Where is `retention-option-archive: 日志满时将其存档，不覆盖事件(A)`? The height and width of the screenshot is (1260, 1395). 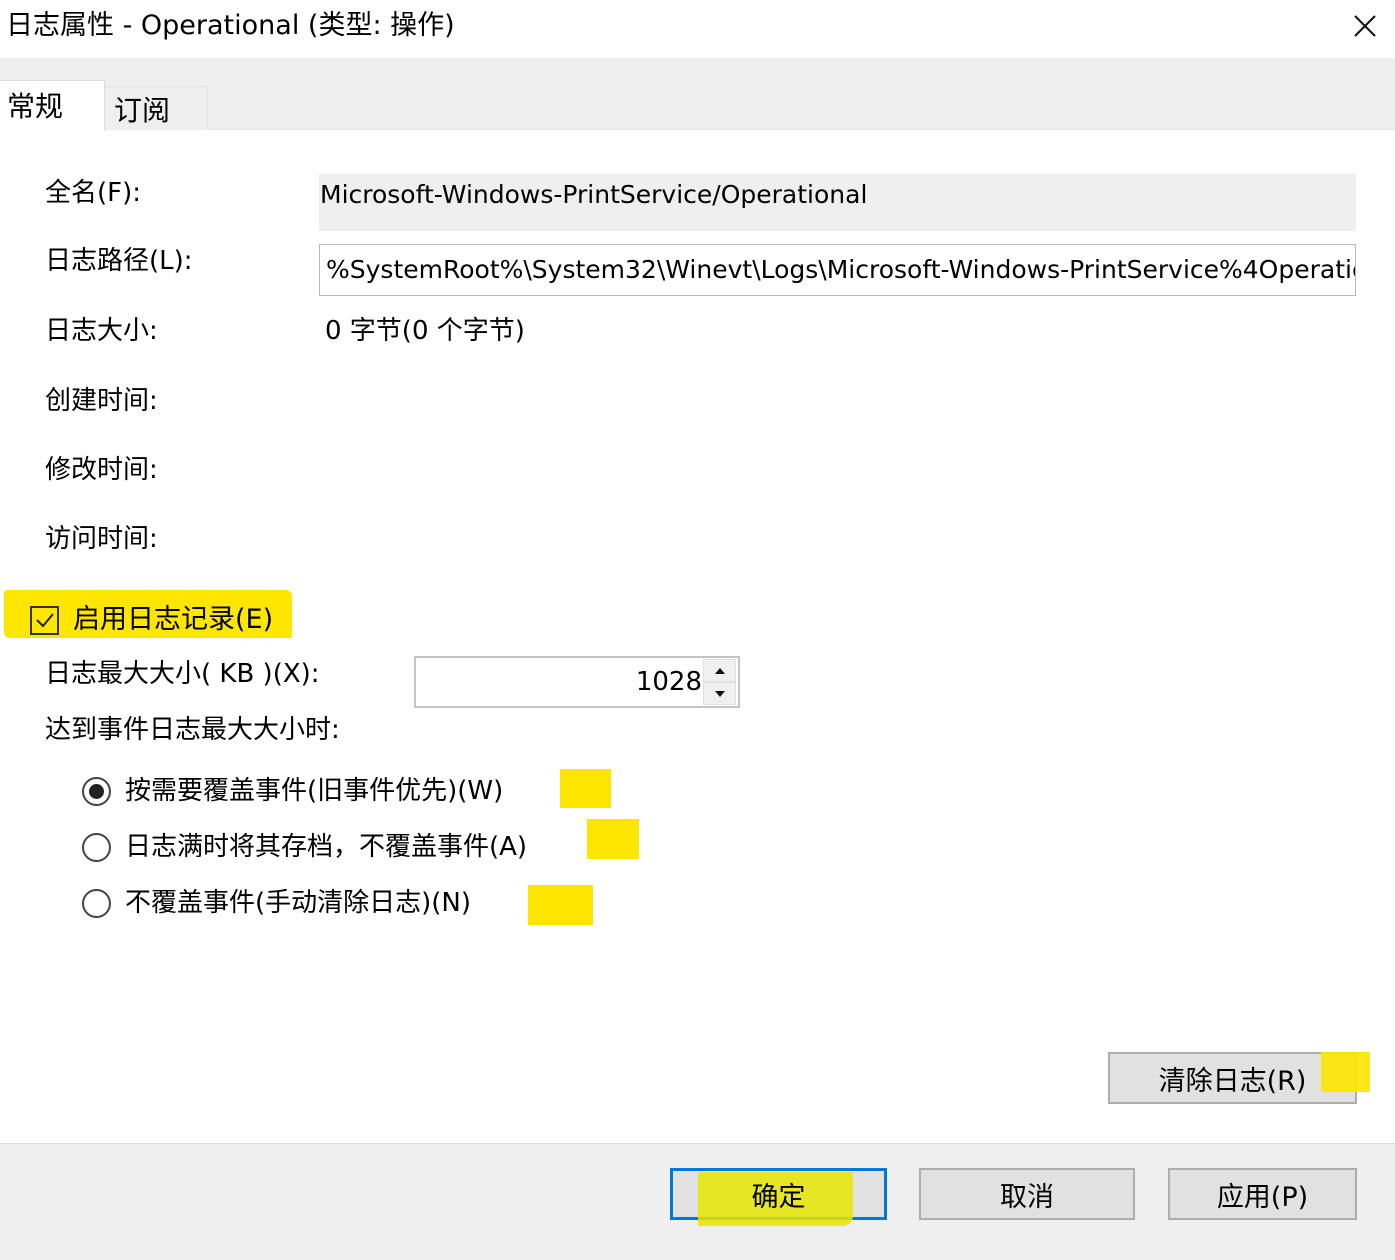 retention-option-archive: 日志满时将其存档，不覆盖事件(A) is located at coordinates (304, 847).